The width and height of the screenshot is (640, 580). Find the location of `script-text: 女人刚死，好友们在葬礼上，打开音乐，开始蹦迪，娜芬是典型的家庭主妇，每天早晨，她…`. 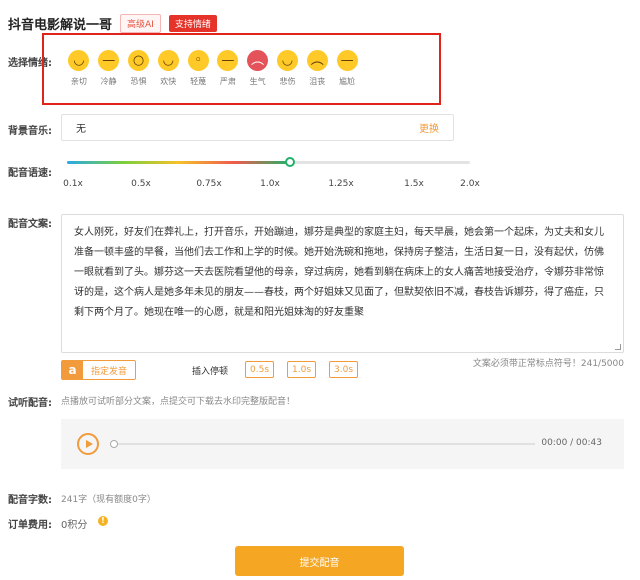

script-text: 女人刚死，好友们在葬礼上，打开音乐，开始蹦迪，娜芬是典型的家庭主妇，每天早晨，她… is located at coordinates (339, 272).